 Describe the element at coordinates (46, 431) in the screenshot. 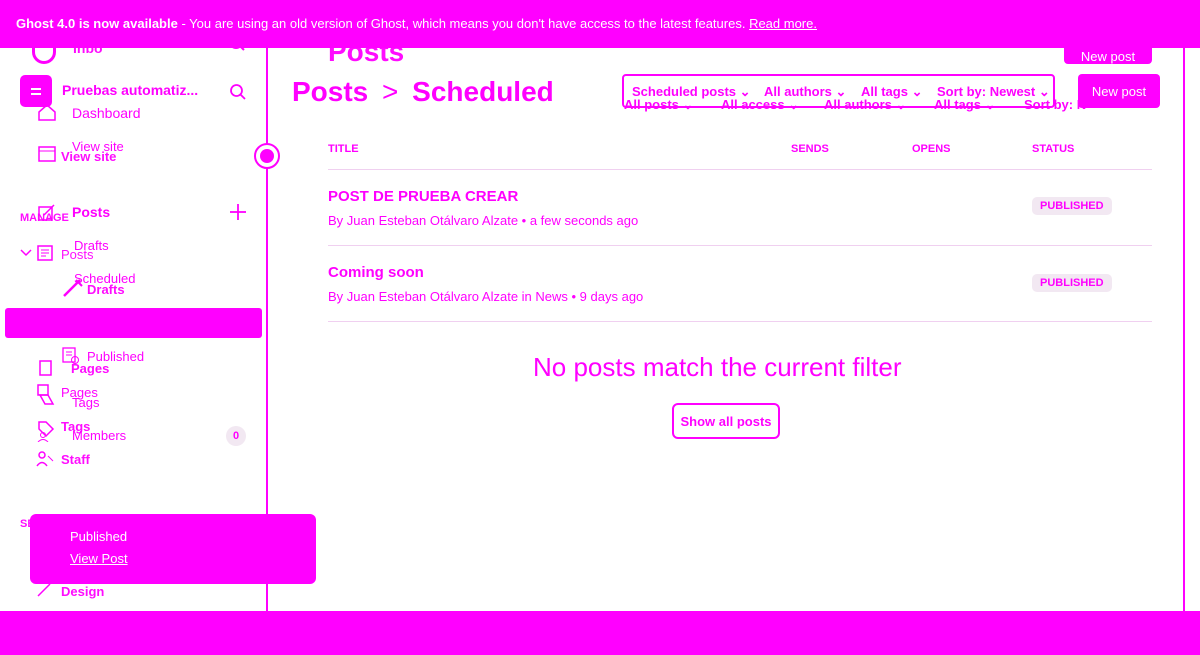

I see `ghost-members-icon` at that location.